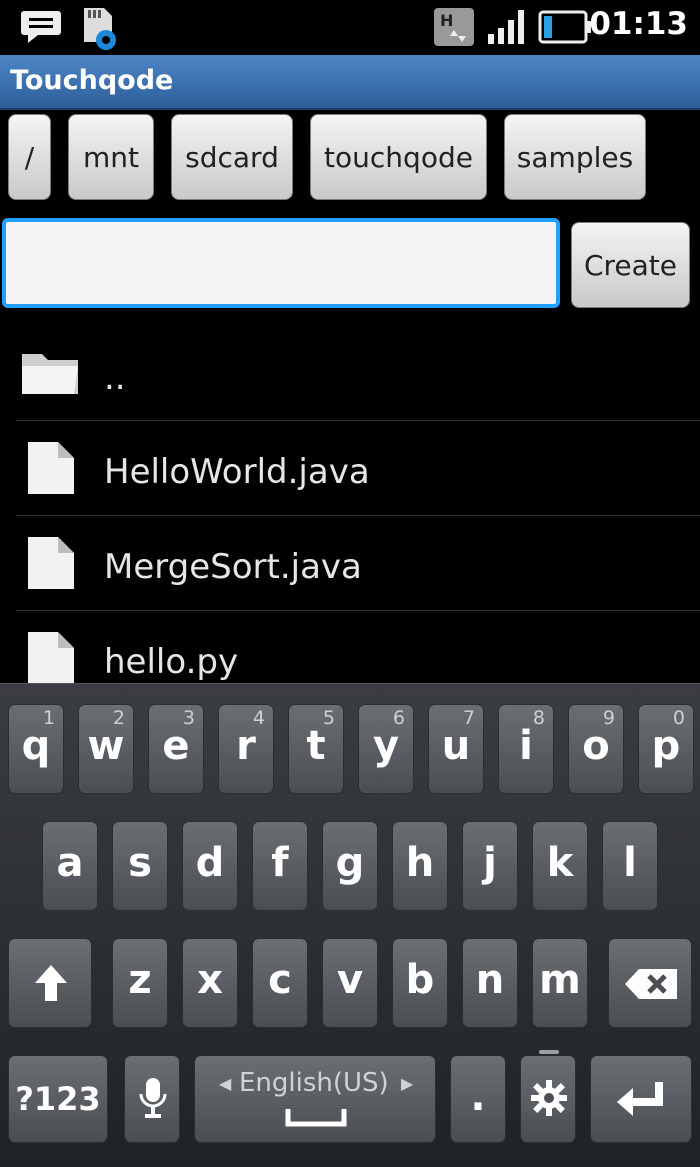 This screenshot has height=1167, width=700. I want to click on battery-icon, so click(566, 29).